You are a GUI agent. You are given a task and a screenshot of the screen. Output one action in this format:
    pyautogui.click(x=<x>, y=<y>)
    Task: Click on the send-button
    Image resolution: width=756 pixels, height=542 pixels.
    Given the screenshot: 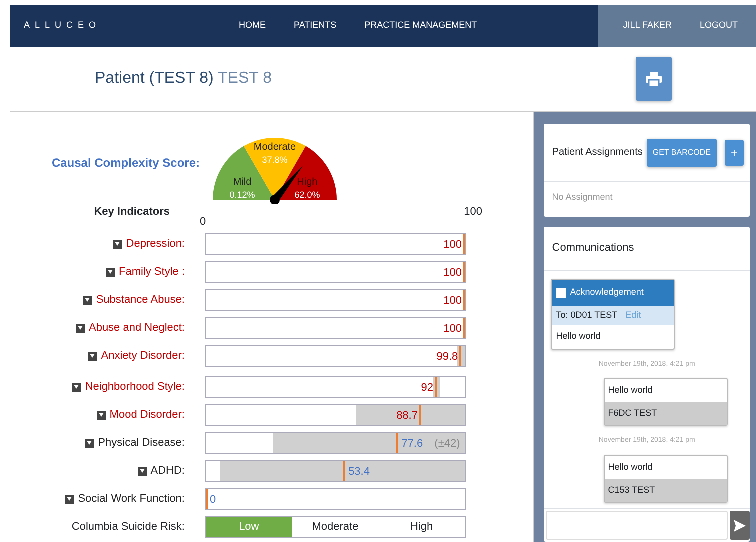 What is the action you would take?
    pyautogui.click(x=740, y=525)
    